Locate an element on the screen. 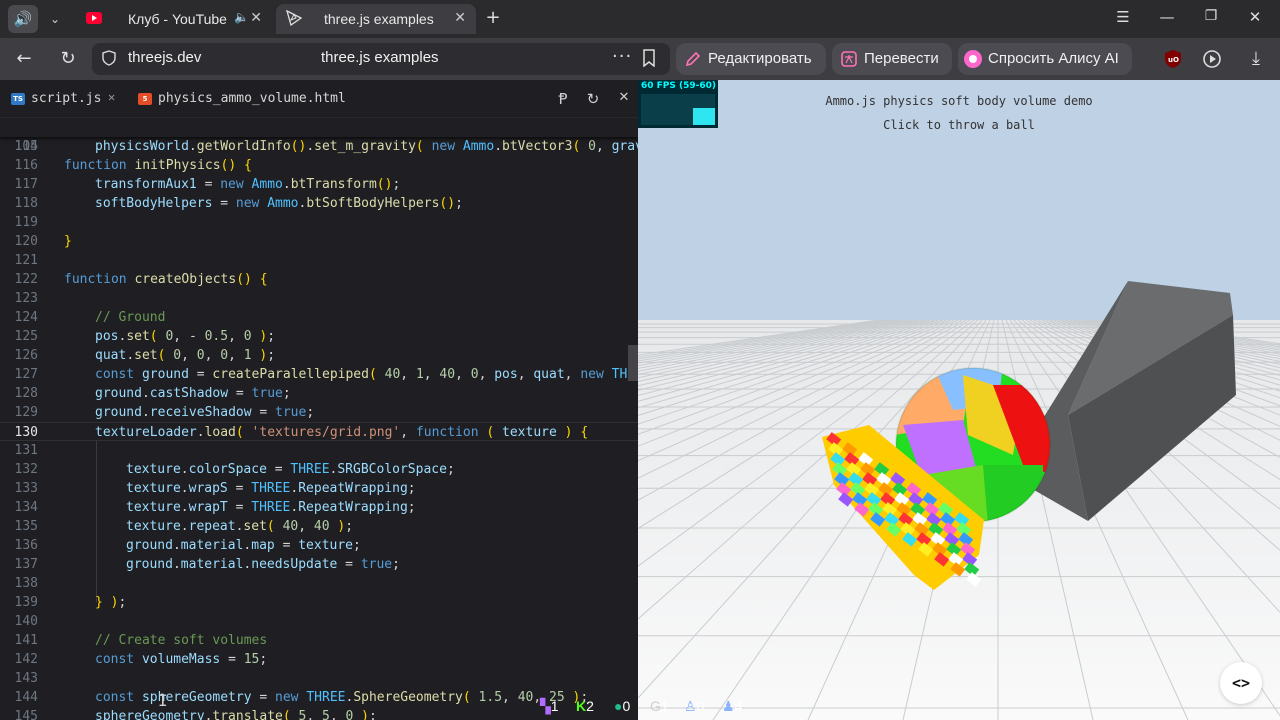 This screenshot has width=1280, height=720. code-line-row: 136 ground.material.map = texture; is located at coordinates (319, 545).